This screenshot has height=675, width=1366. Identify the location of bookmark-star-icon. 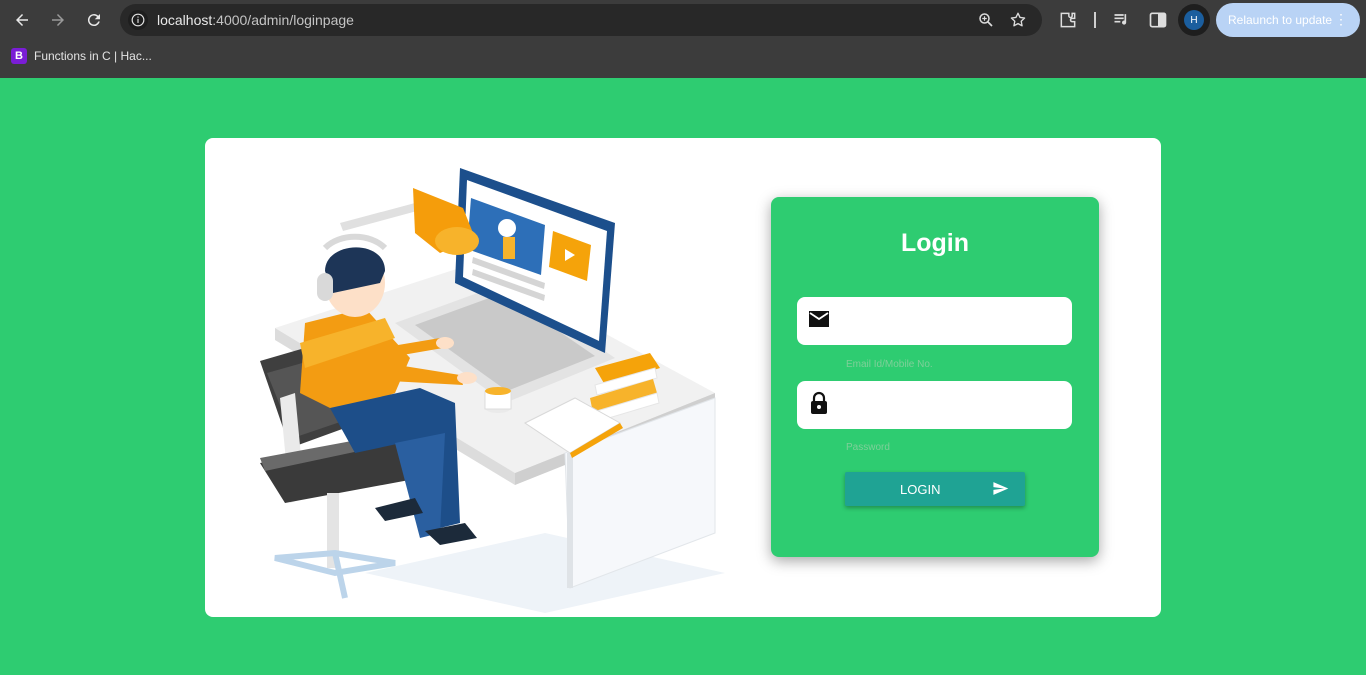
(1018, 20).